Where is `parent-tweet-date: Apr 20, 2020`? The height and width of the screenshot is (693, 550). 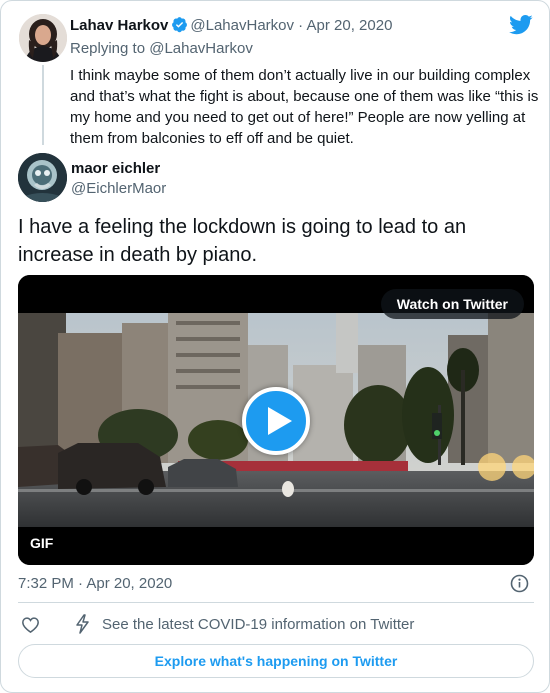 parent-tweet-date: Apr 20, 2020 is located at coordinates (350, 25).